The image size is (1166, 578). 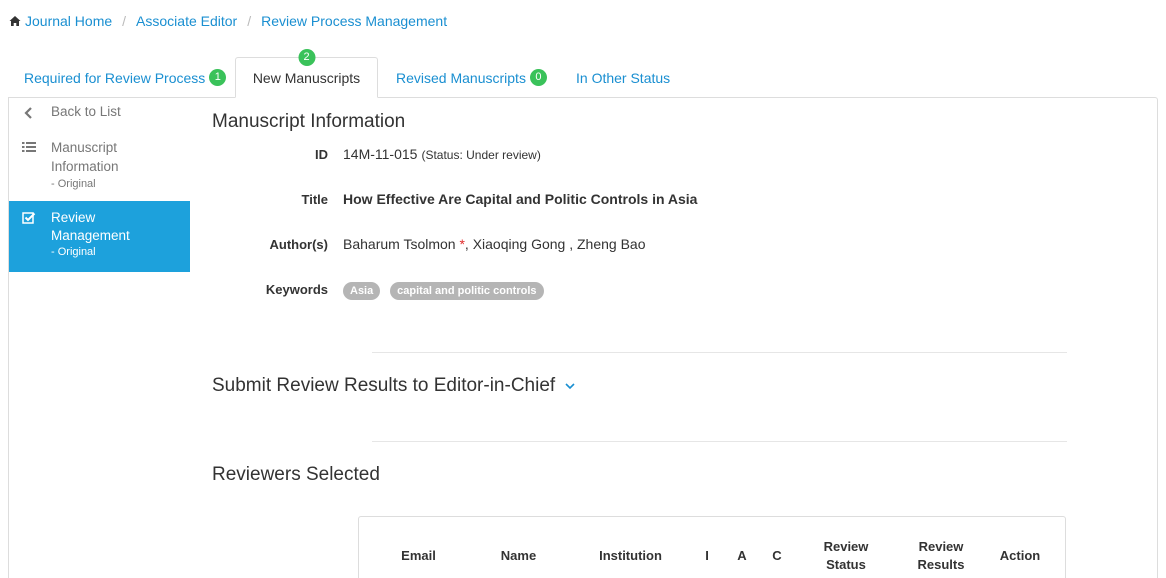 What do you see at coordinates (218, 77) in the screenshot?
I see `count-badge: 1` at bounding box center [218, 77].